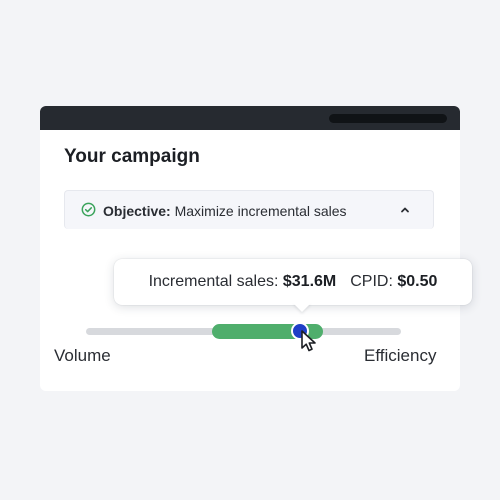  I want to click on mouse-pointer-icon, so click(308, 341).